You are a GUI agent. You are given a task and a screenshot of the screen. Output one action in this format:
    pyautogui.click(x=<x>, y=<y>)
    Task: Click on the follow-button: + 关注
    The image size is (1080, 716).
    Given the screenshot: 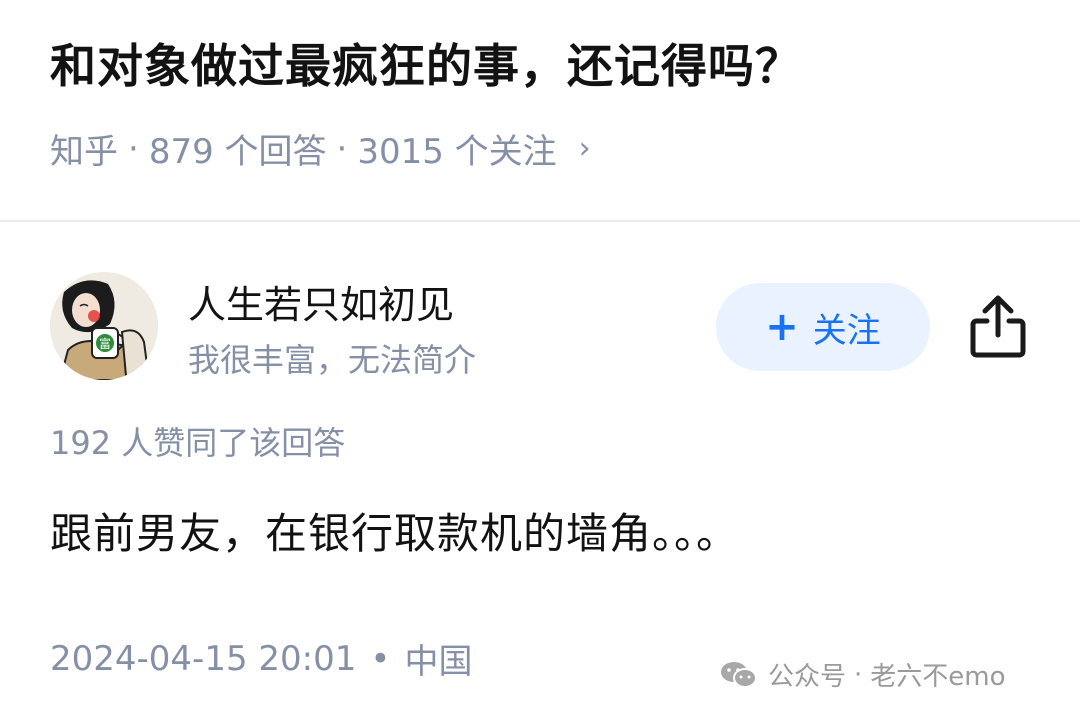 What is the action you would take?
    pyautogui.click(x=823, y=327)
    